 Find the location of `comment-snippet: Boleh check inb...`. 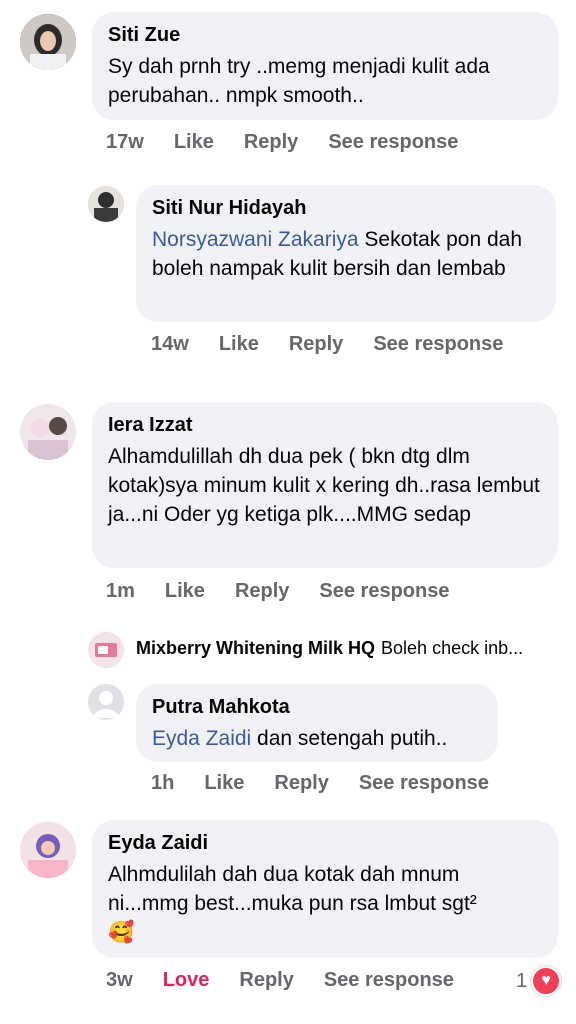

comment-snippet: Boleh check inb... is located at coordinates (452, 648).